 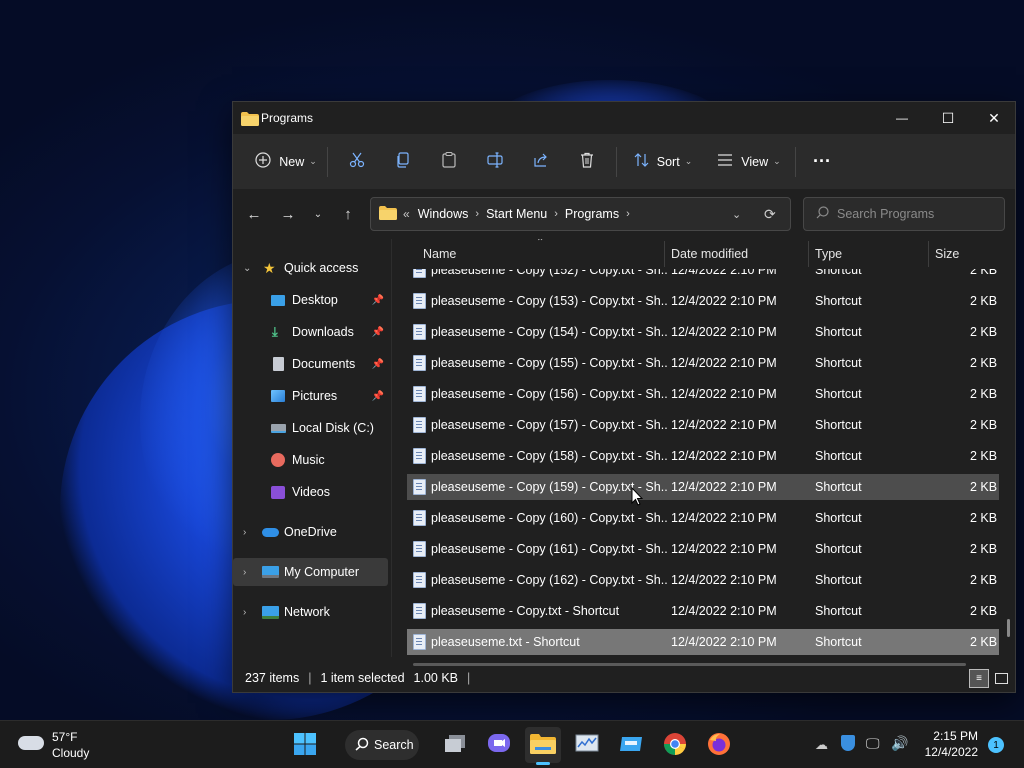 I want to click on nav-pictures: Pictures 📌, so click(x=310, y=396).